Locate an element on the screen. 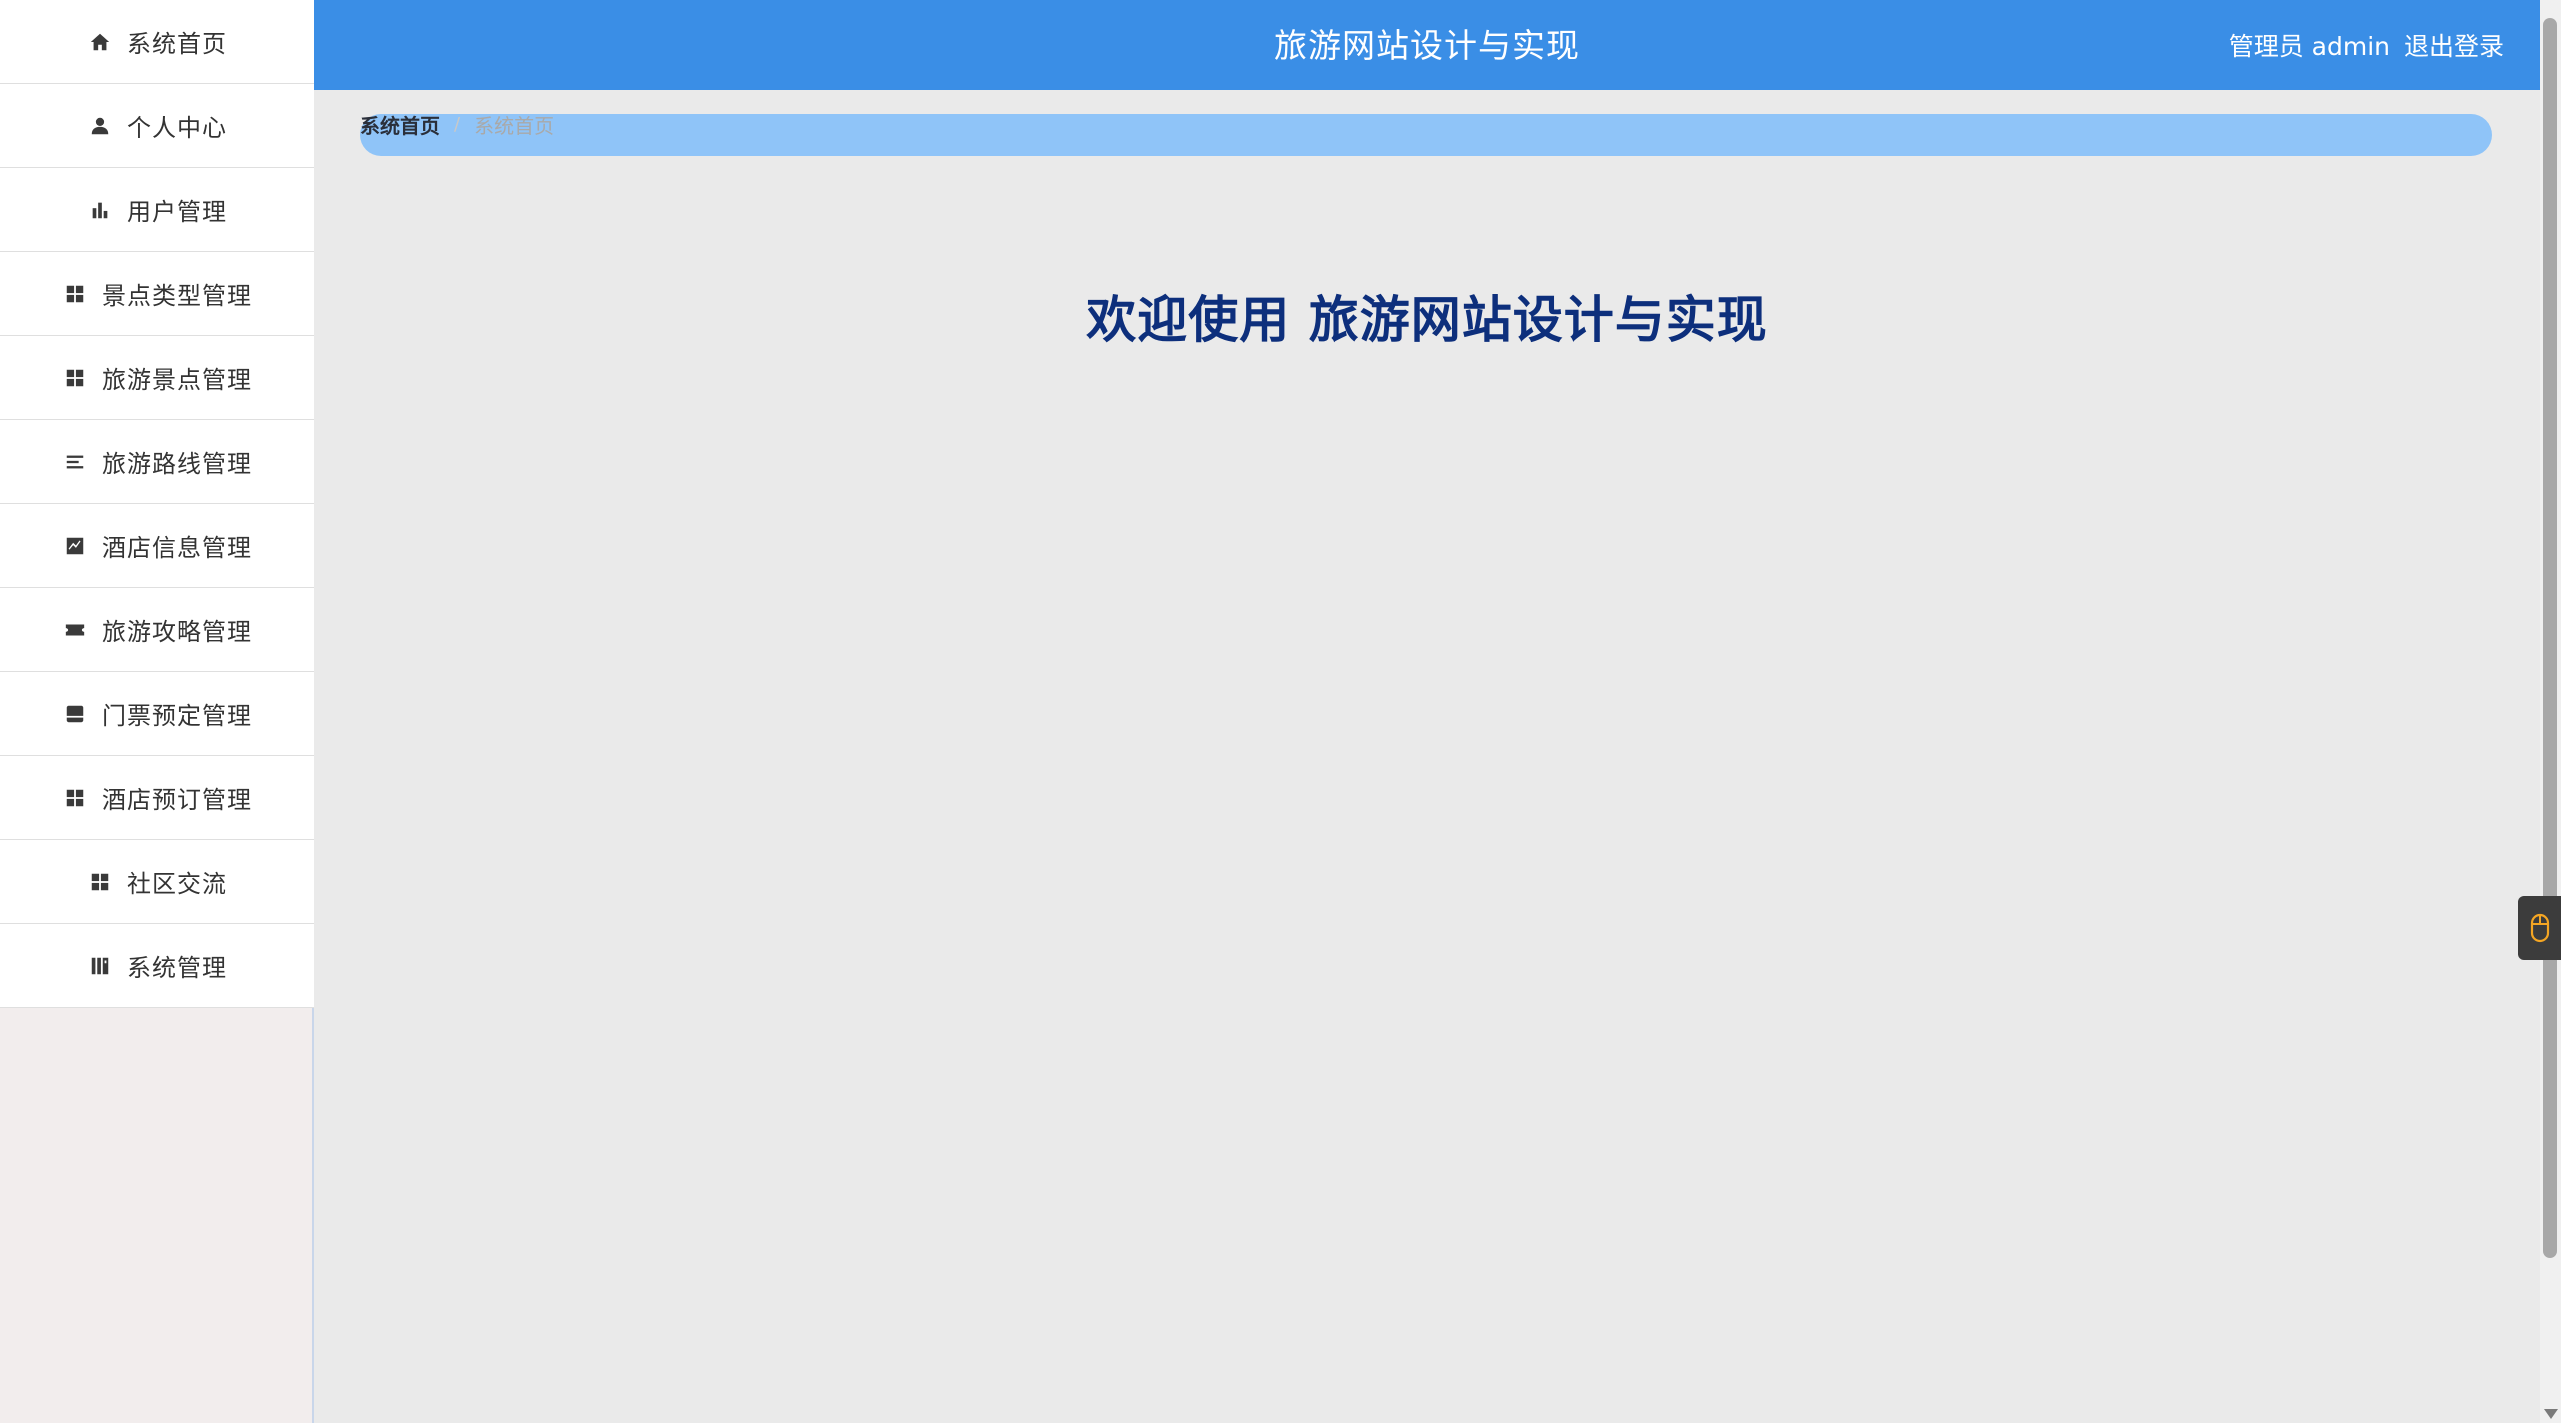 The image size is (2561, 1423). sidebar-item-label: 酒店预订管理 is located at coordinates (177, 800).